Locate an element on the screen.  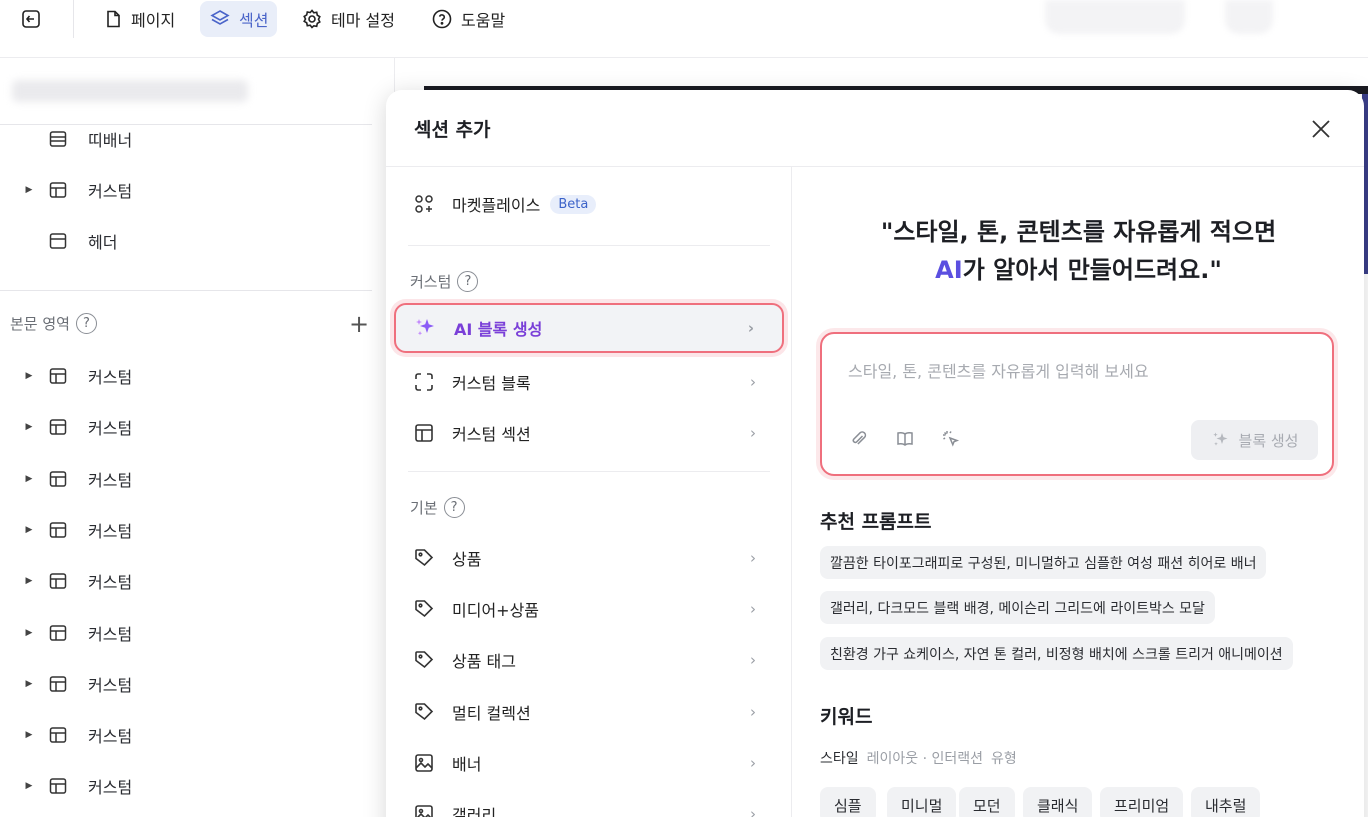
keyword-chip: 프리미엄 is located at coordinates (1142, 802).